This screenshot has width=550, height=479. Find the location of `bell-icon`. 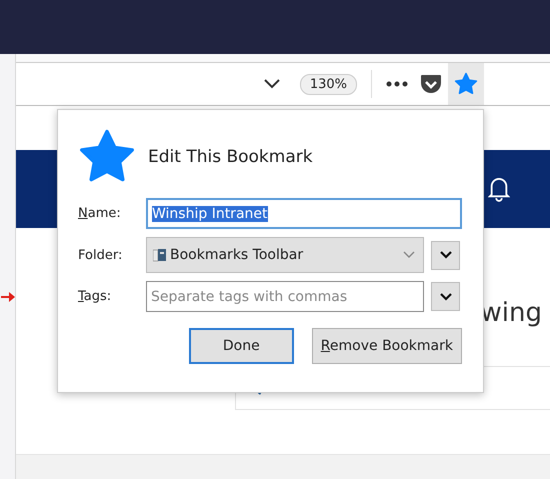

bell-icon is located at coordinates (499, 189).